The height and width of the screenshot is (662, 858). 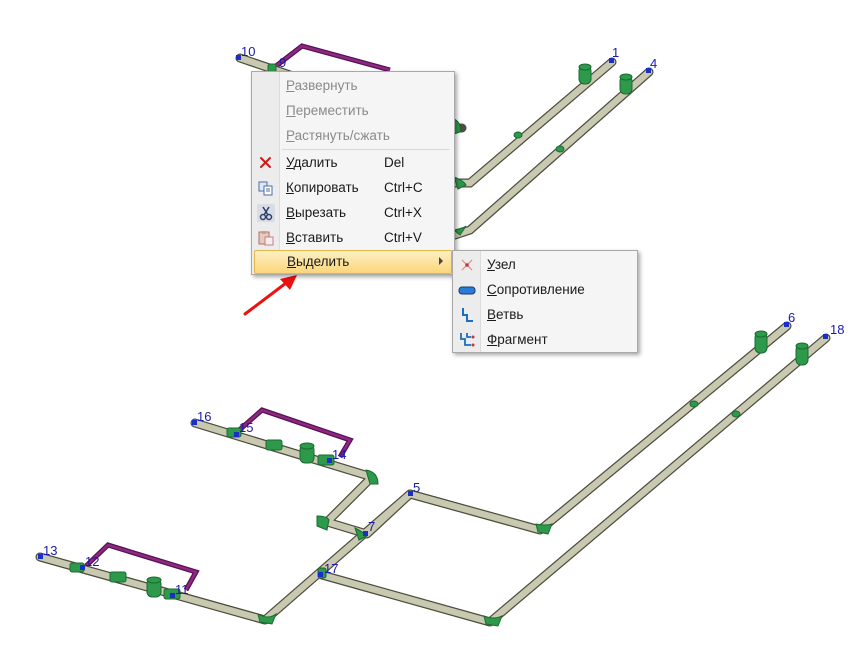 I want to click on menu-item-shortcut: Ctrl+X, so click(x=403, y=212).